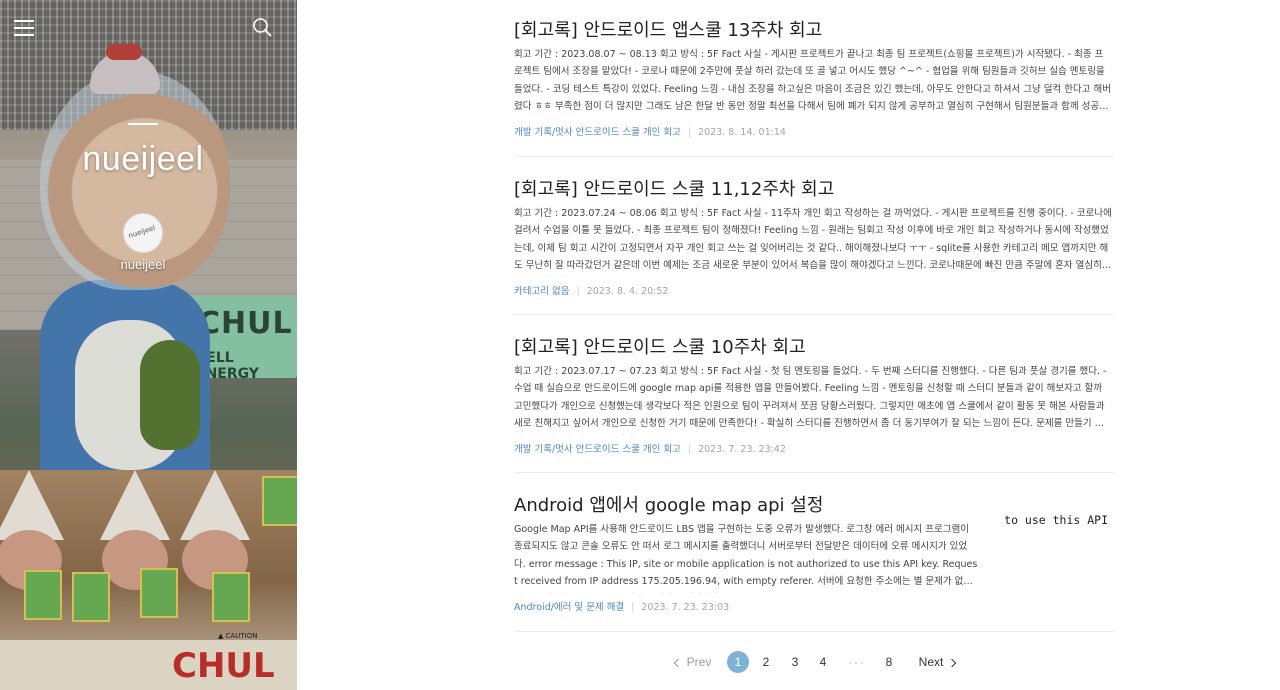 The image size is (1280, 690). Describe the element at coordinates (660, 346) in the screenshot. I see `post-title: [회고록] 안드로이드 스쿨 10주차 회고` at that location.